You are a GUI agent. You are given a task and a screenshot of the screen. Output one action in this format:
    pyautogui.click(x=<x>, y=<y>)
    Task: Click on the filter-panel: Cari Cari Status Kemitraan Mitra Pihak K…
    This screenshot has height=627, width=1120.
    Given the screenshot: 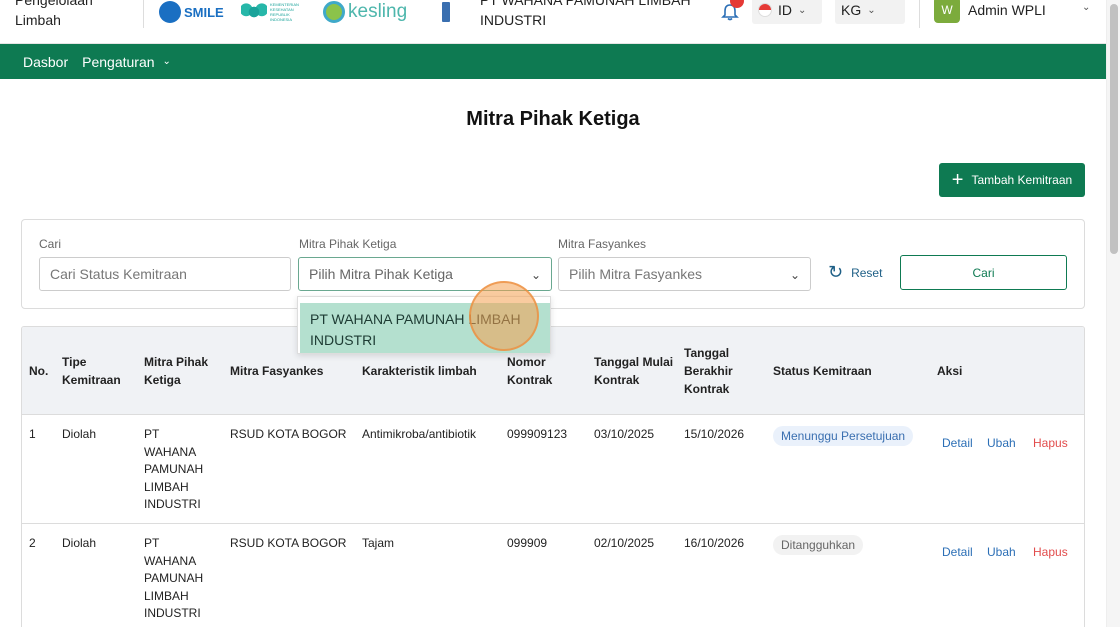 What is the action you would take?
    pyautogui.click(x=553, y=264)
    